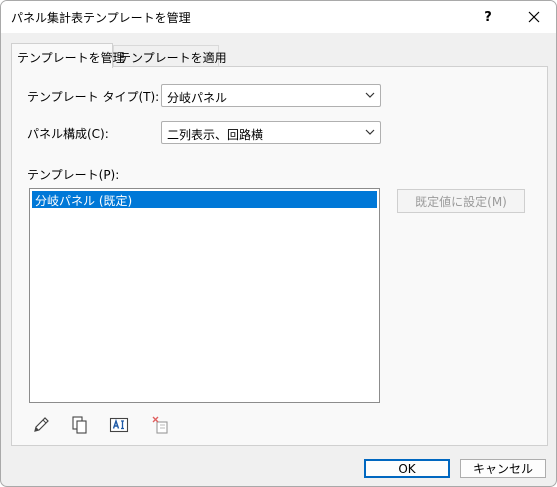 Image resolution: width=557 pixels, height=487 pixels. I want to click on ok-label: OK, so click(407, 468).